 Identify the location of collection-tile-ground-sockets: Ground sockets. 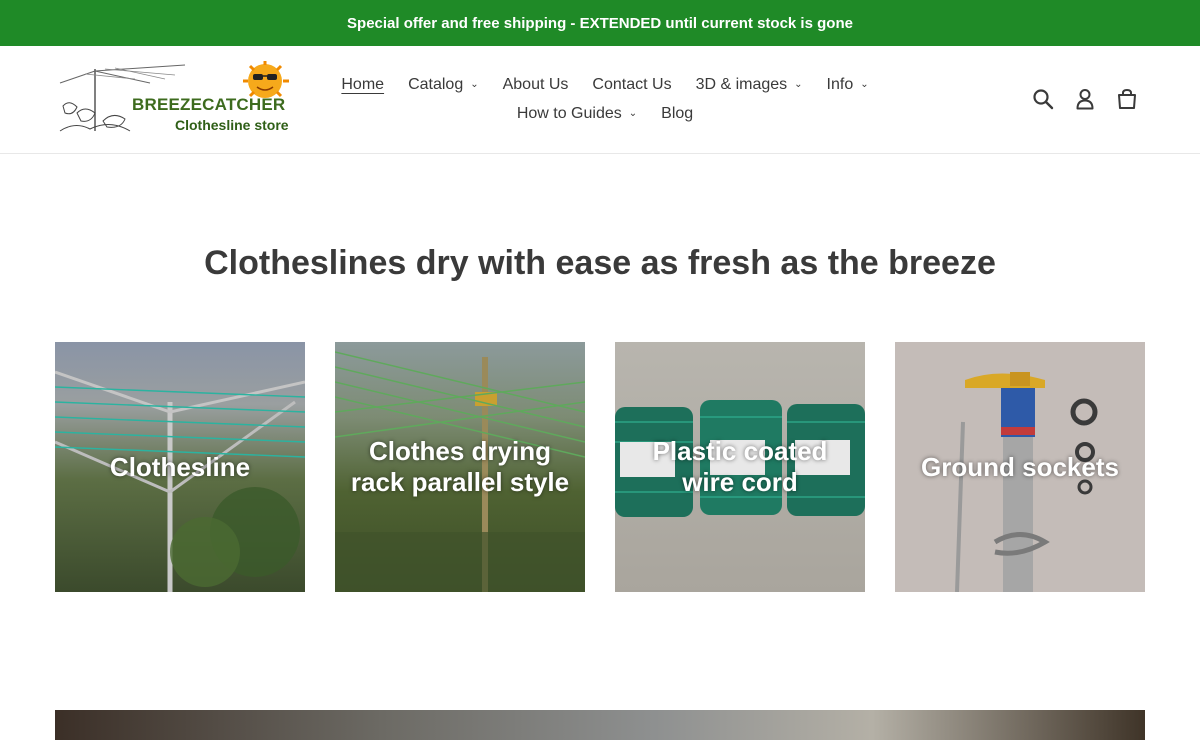
(1020, 467).